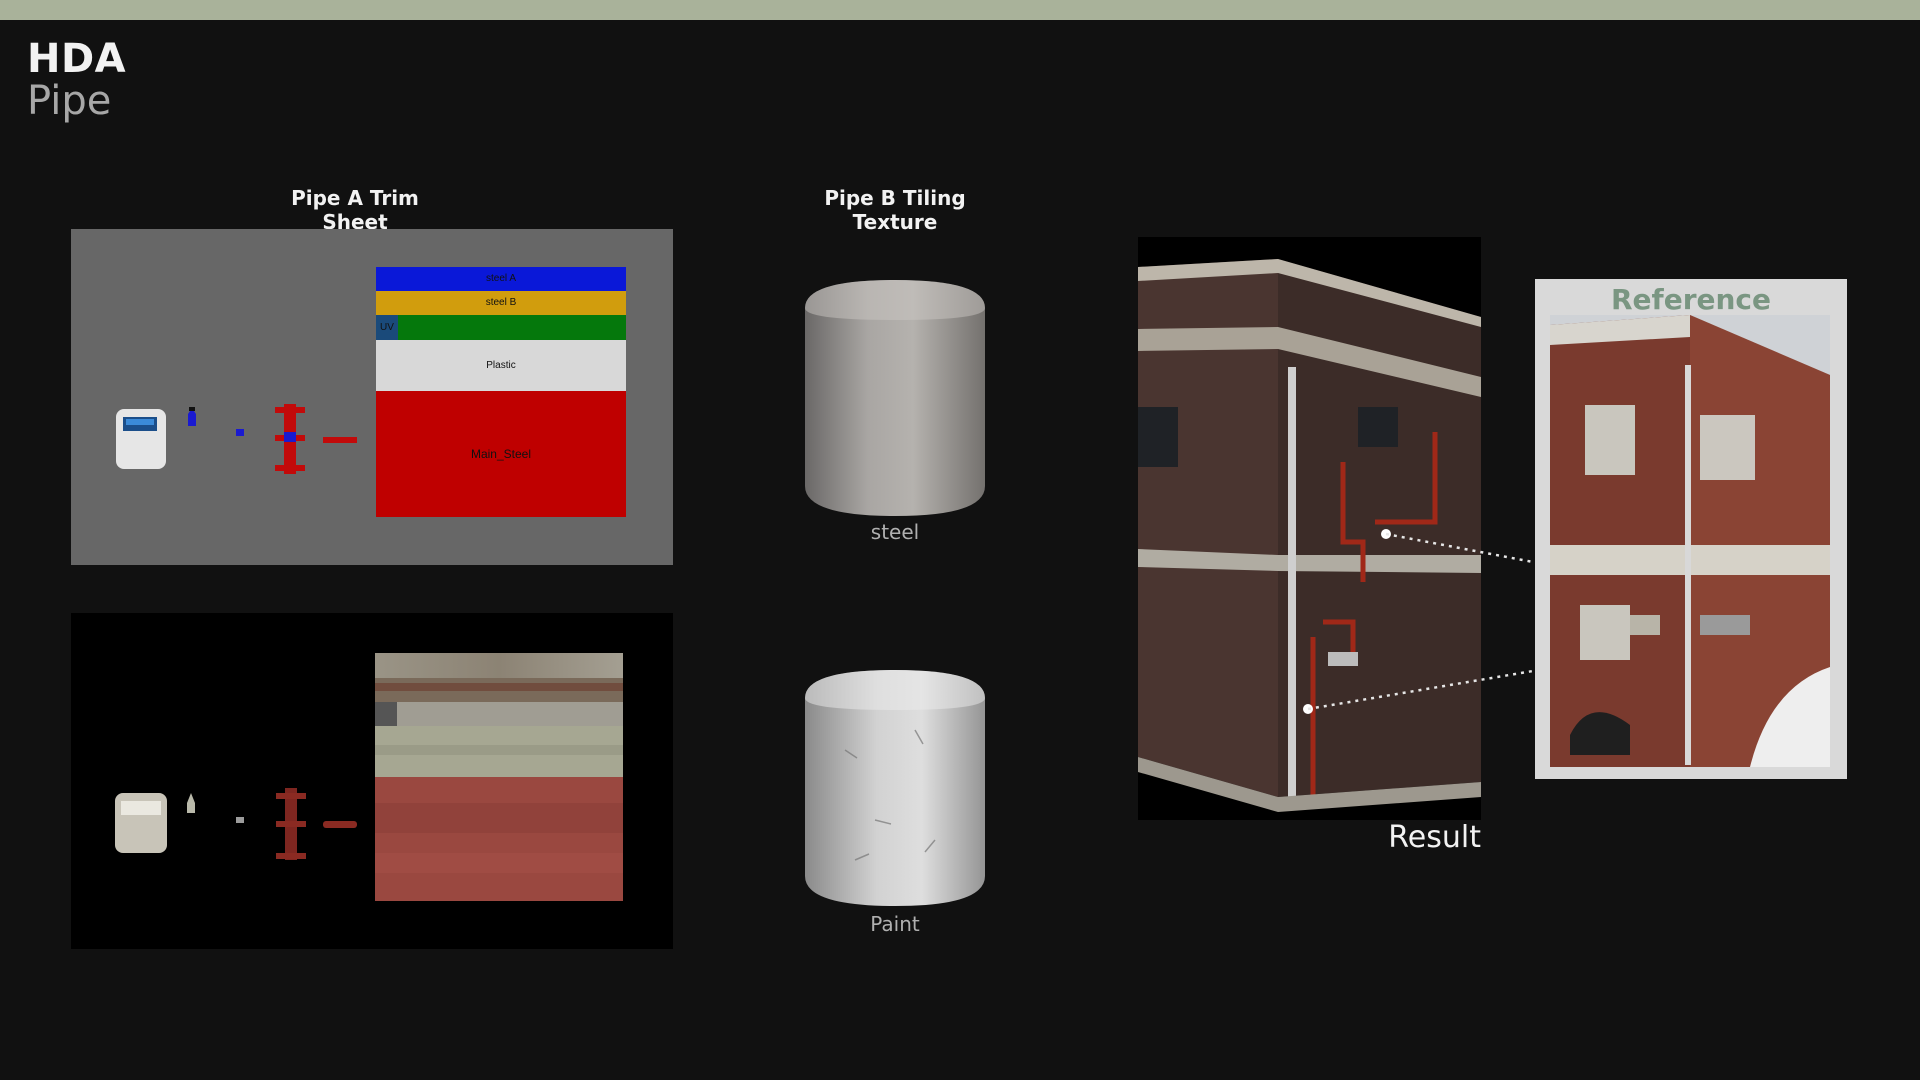 Image resolution: width=1920 pixels, height=1080 pixels. Describe the element at coordinates (501, 279) in the screenshot. I see `atlas-band-steel-a: steel A` at that location.